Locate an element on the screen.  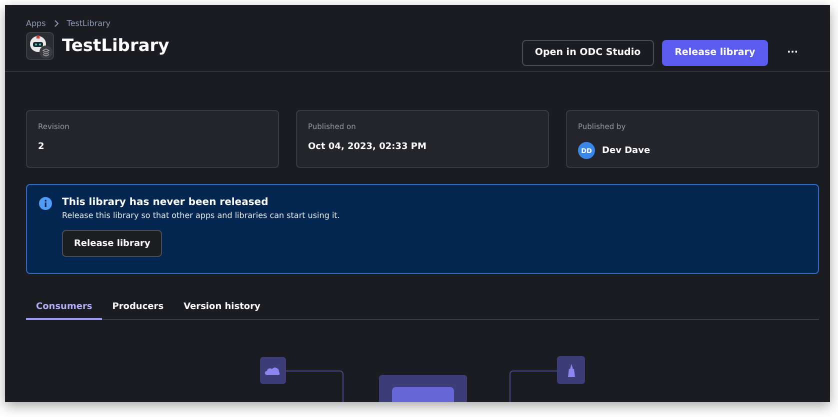
tab: Consumers is located at coordinates (64, 308).